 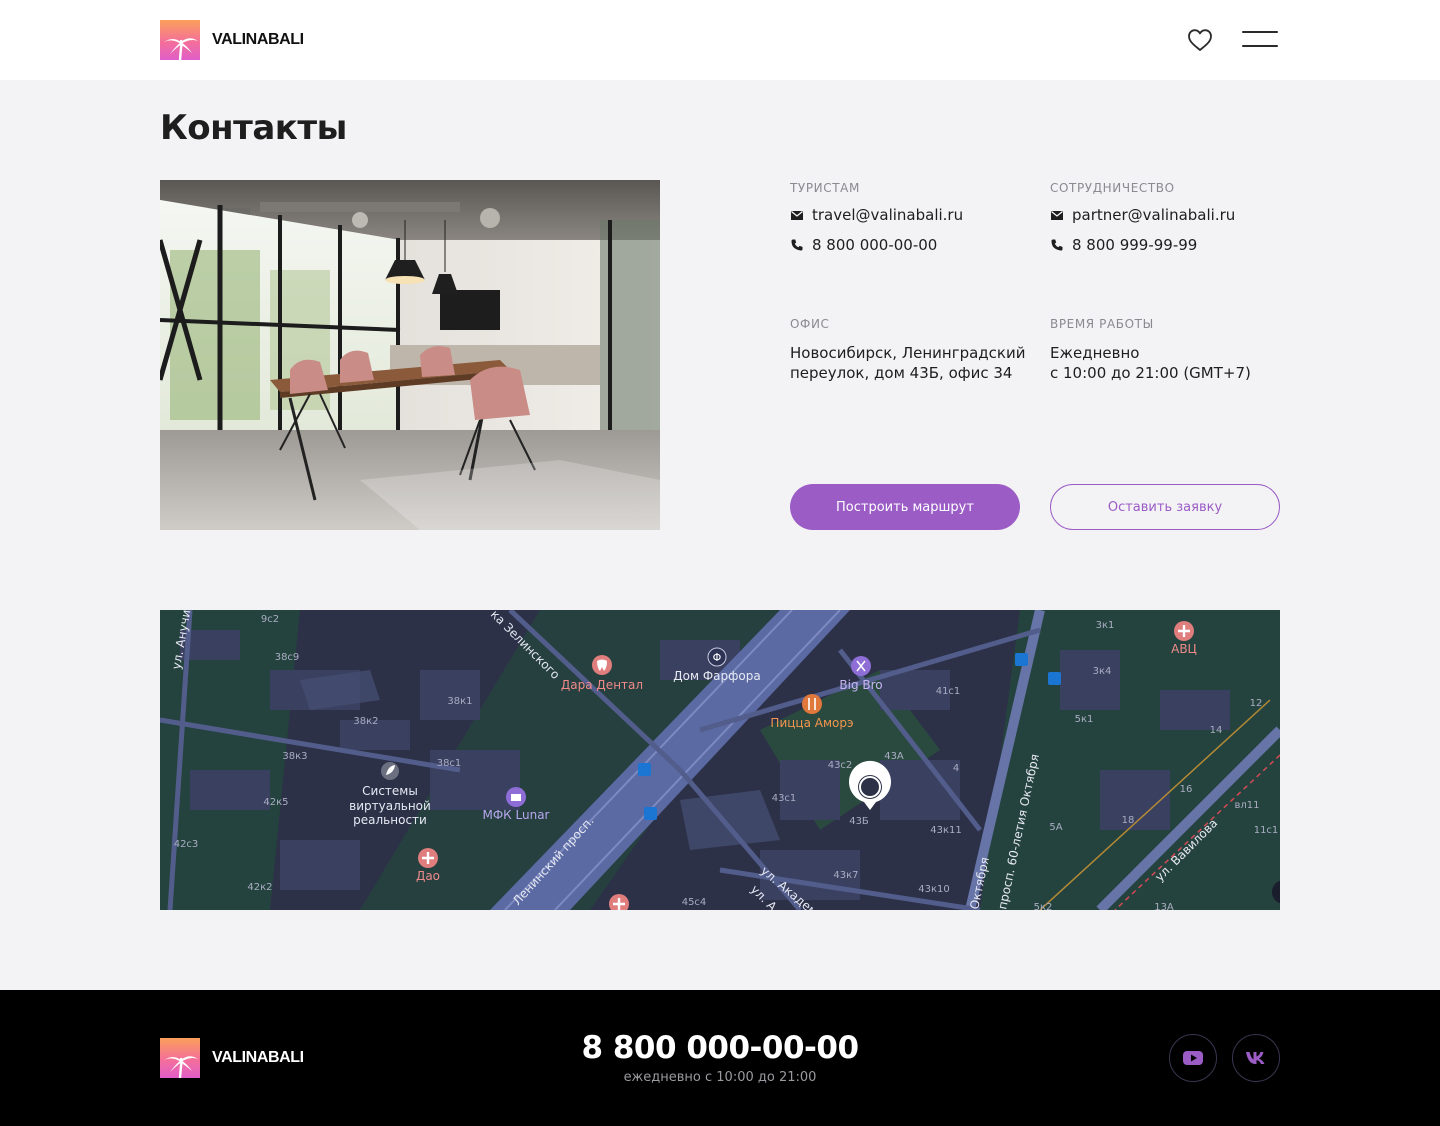 What do you see at coordinates (270, 619) in the screenshot?
I see `house-number: 9с2` at bounding box center [270, 619].